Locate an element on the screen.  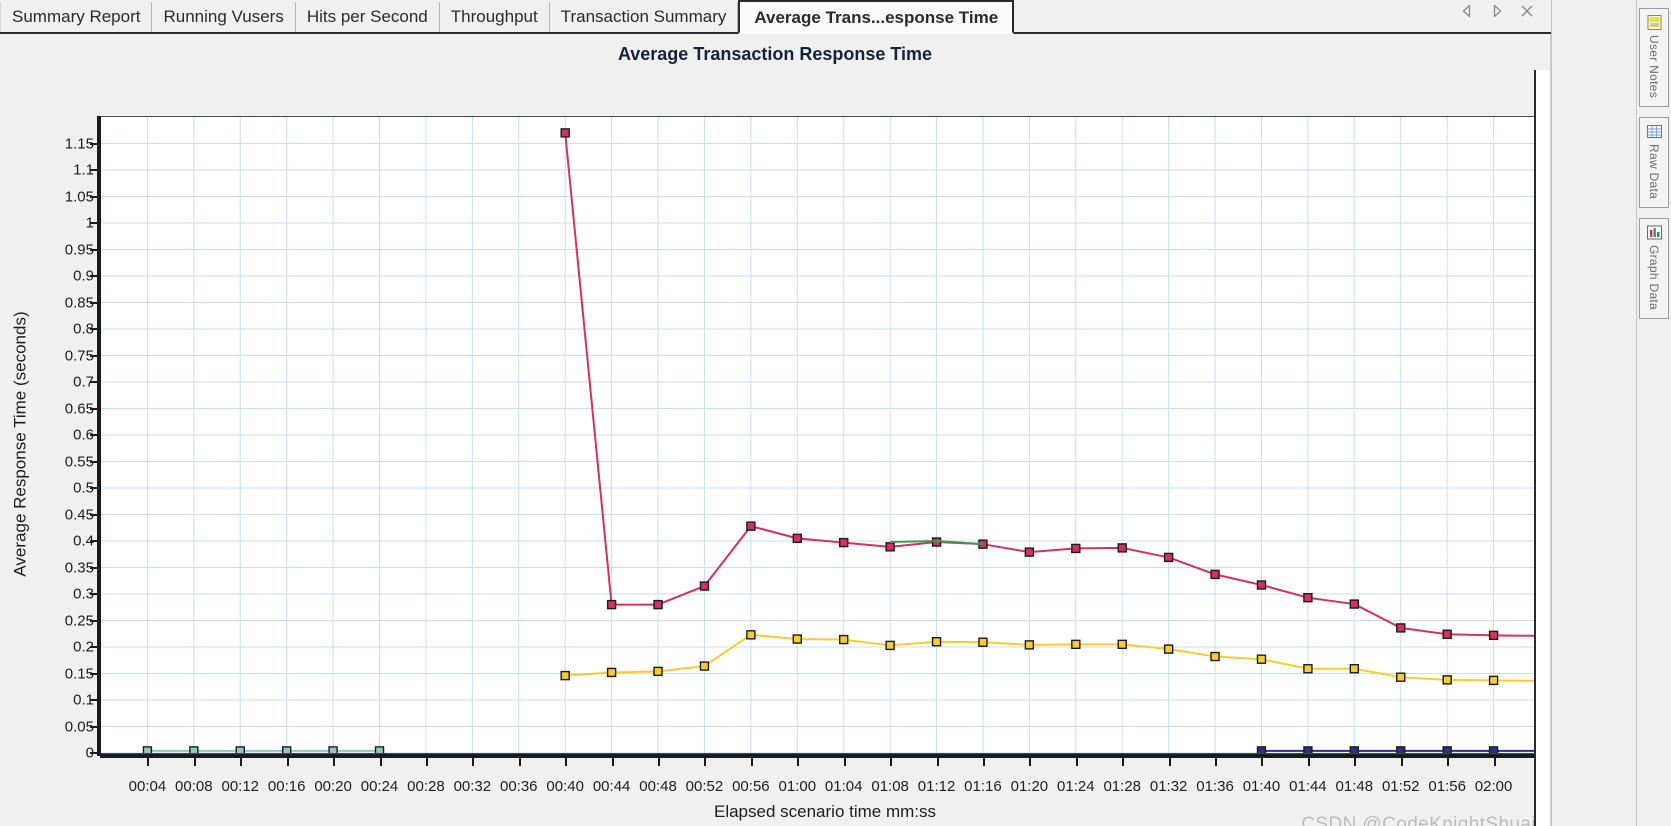
x-tick-label: 01:52 is located at coordinates (1400, 786).